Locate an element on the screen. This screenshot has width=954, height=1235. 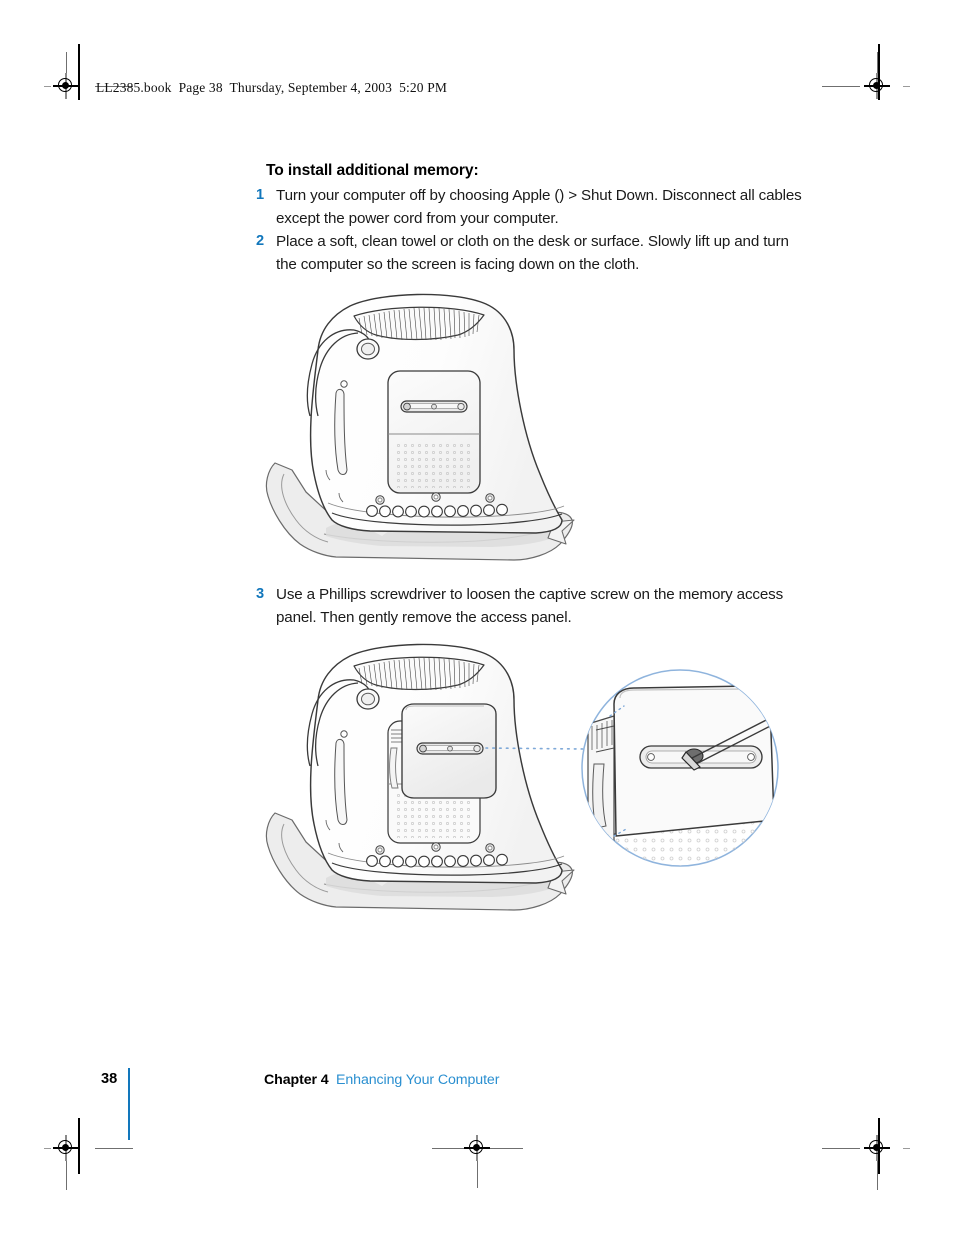
figure-imac-base-upside-down-on-cloth is located at coordinates (427, 430).